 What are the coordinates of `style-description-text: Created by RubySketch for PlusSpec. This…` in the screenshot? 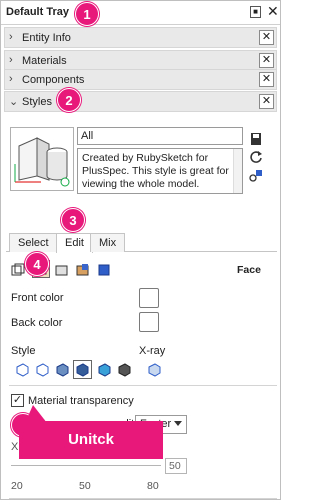 It's located at (155, 171).